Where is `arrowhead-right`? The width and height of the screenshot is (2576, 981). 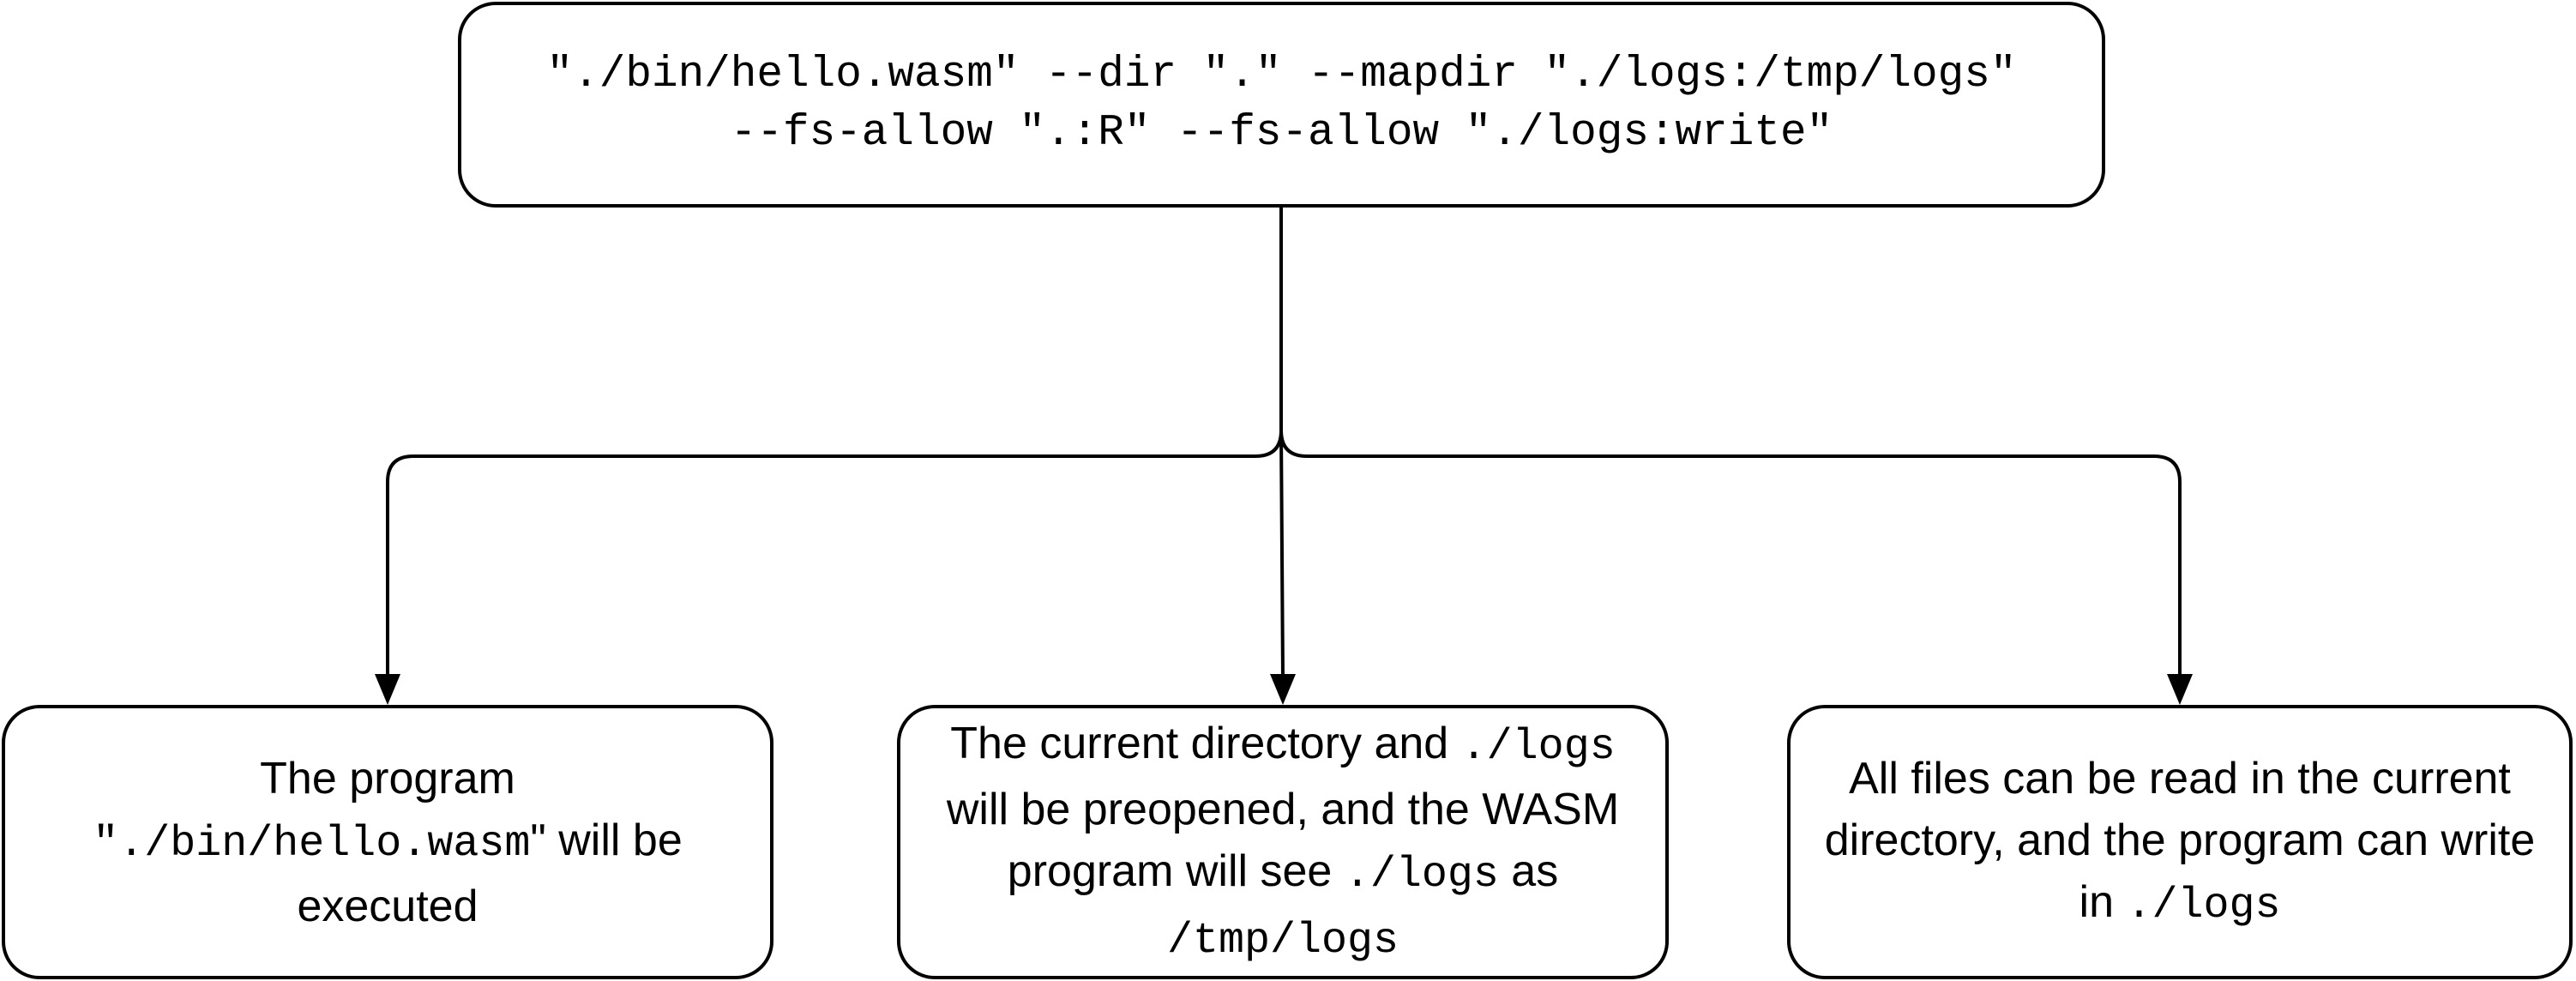
arrowhead-right is located at coordinates (2180, 689).